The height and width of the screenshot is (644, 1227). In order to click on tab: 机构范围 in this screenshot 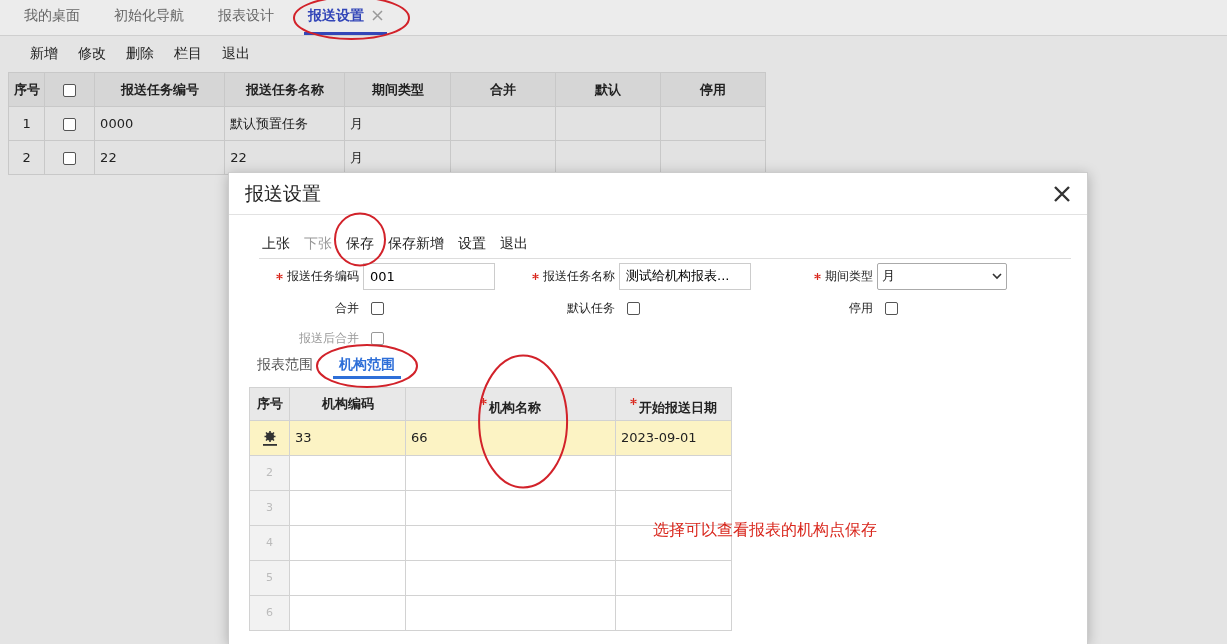, I will do `click(367, 366)`.